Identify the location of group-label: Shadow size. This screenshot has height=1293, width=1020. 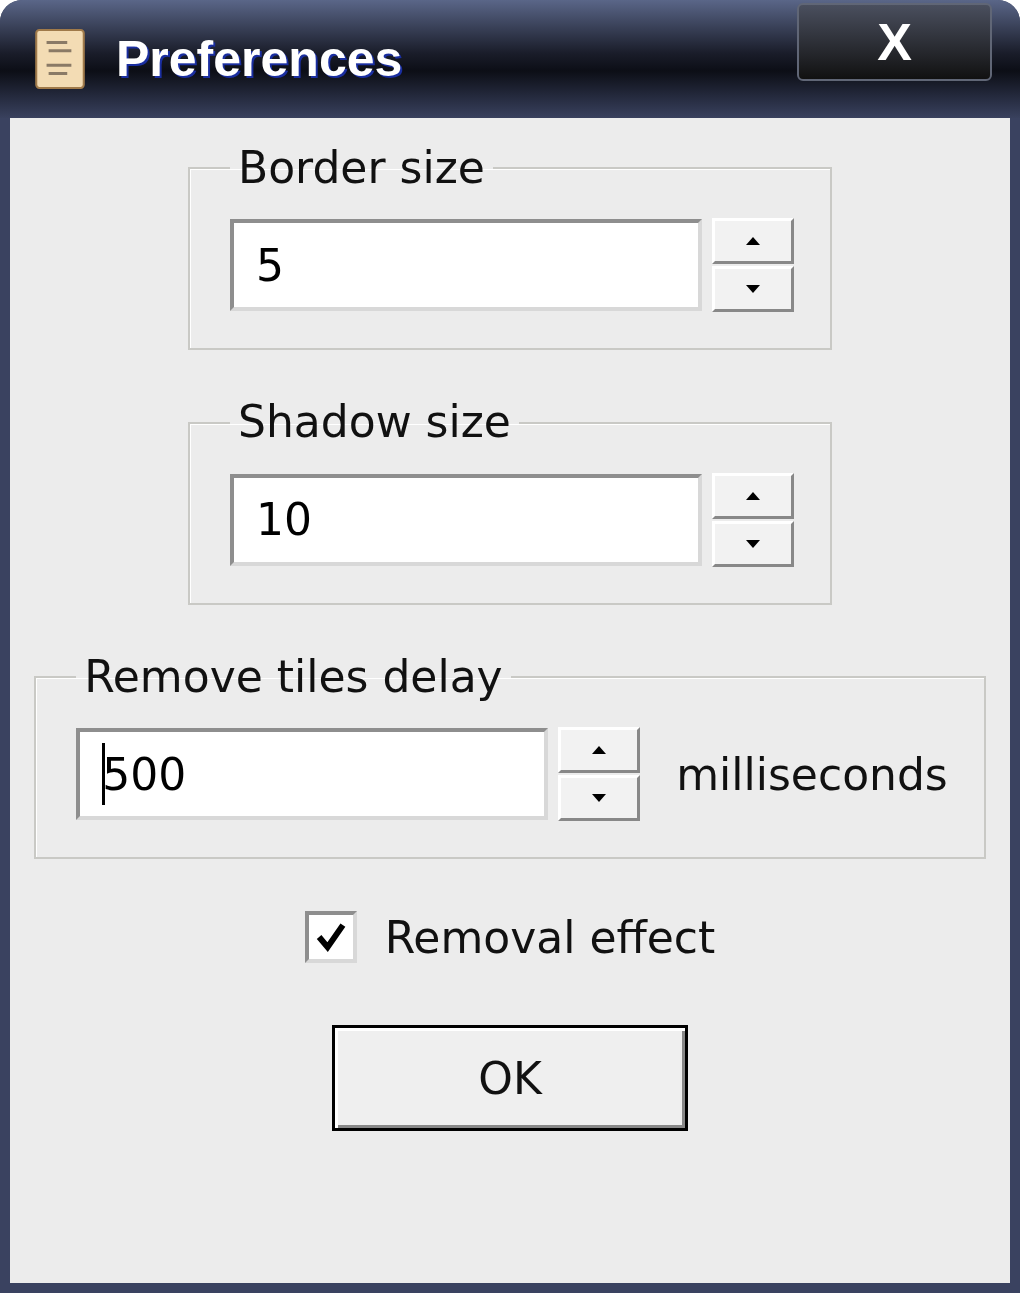
(374, 422).